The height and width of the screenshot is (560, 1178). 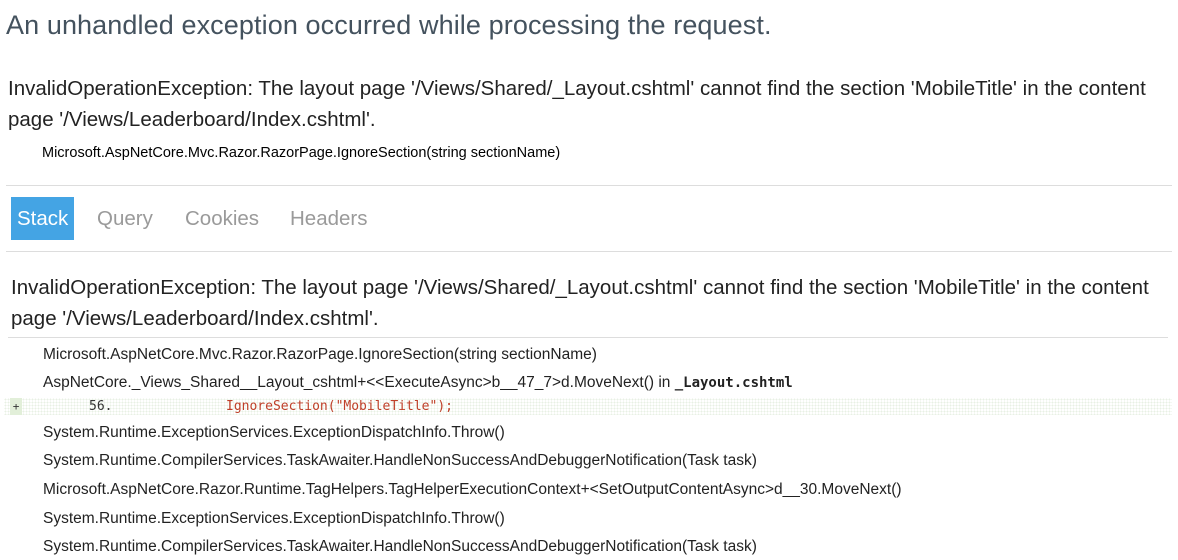 What do you see at coordinates (222, 218) in the screenshot?
I see `tab-cookies: Cookies` at bounding box center [222, 218].